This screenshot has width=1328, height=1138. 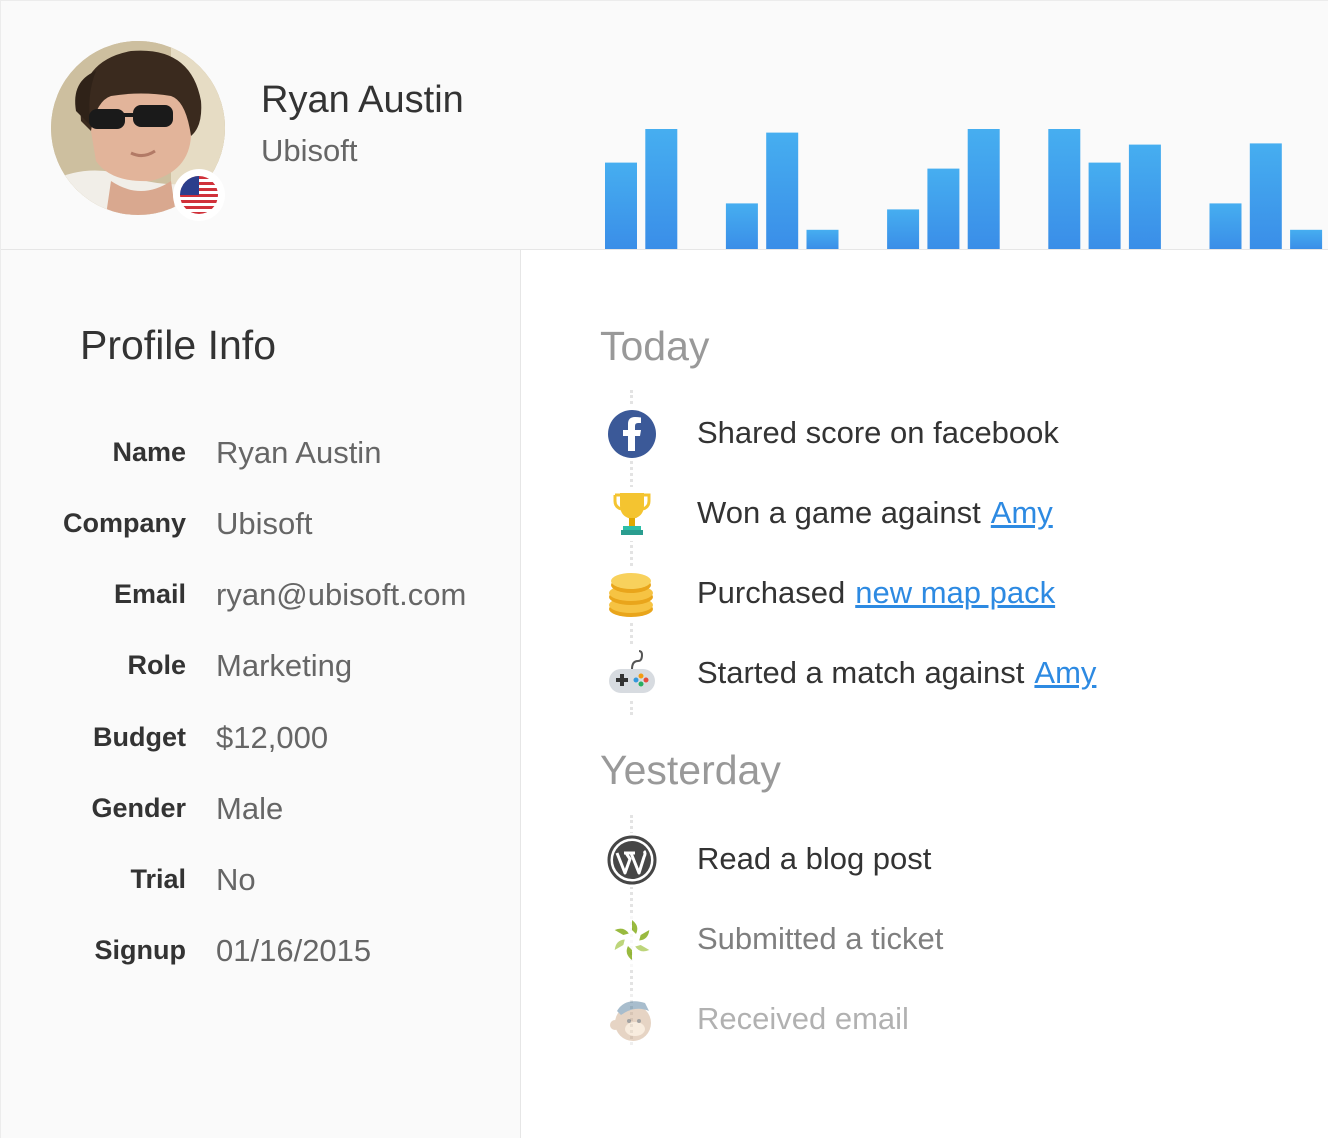 What do you see at coordinates (839, 512) in the screenshot?
I see `event-description: Won a game against` at bounding box center [839, 512].